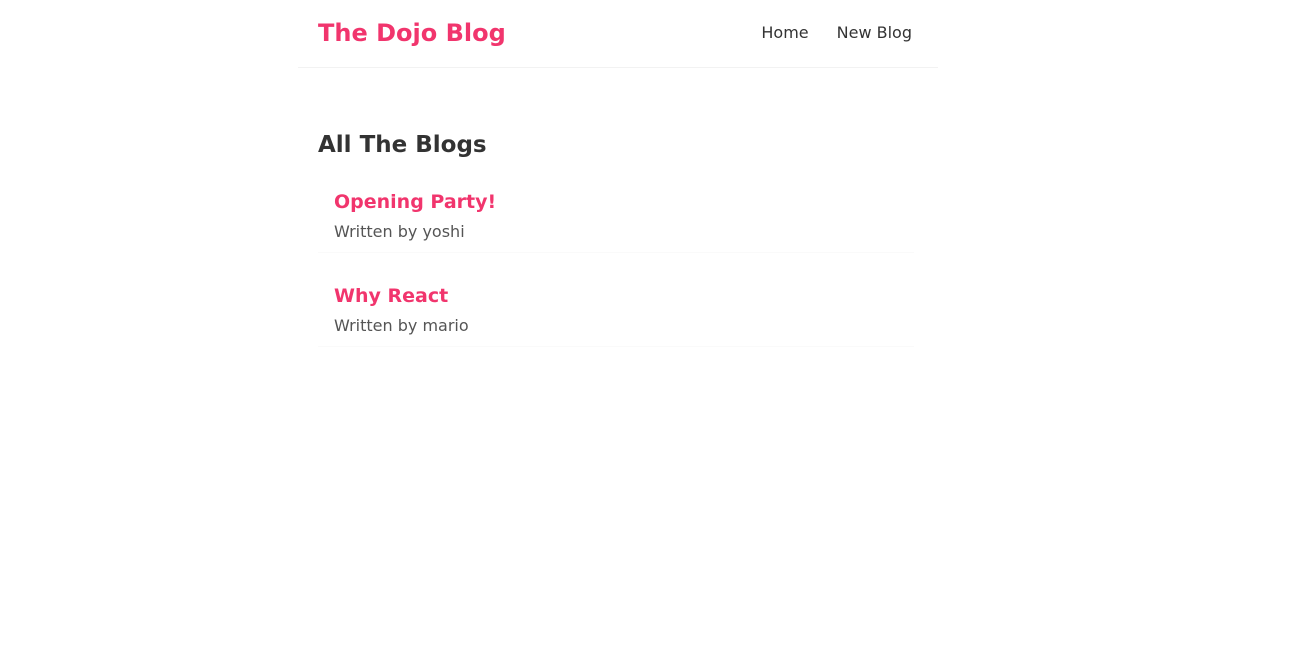  What do you see at coordinates (401, 325) in the screenshot?
I see `blog-author: Written by mario` at bounding box center [401, 325].